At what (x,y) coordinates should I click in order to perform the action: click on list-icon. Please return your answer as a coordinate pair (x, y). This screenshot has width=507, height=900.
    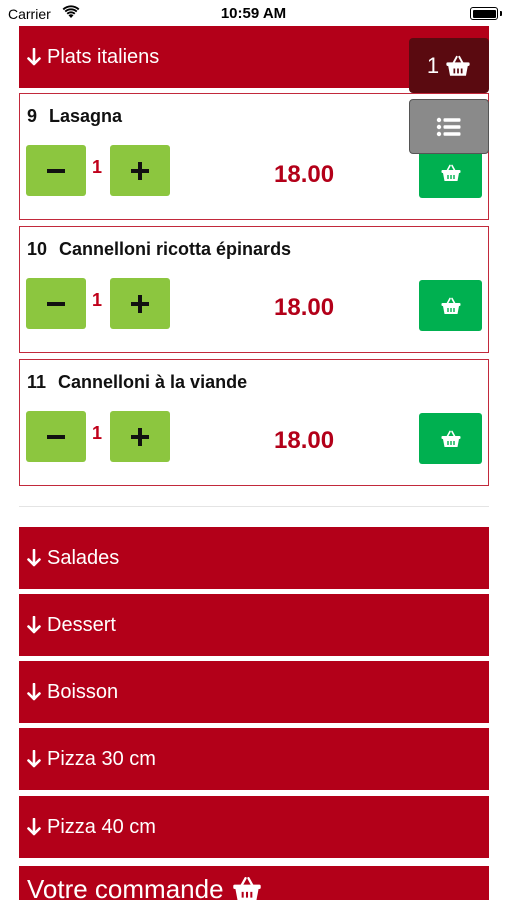
    Looking at the image, I should click on (448, 126).